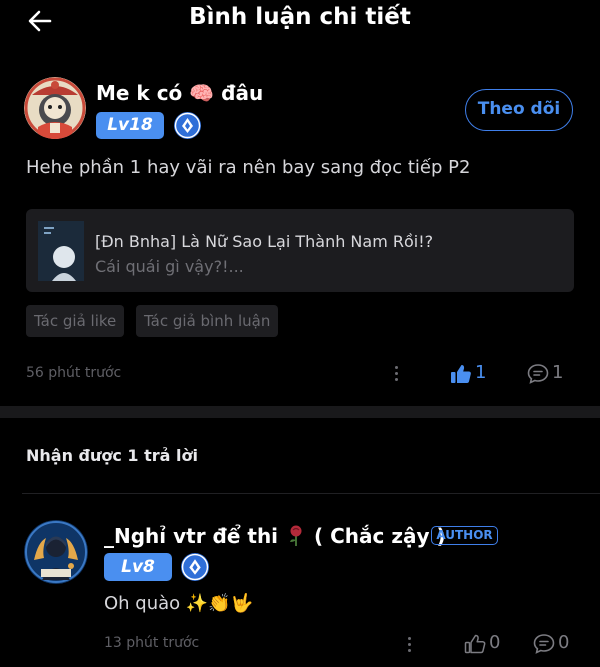  I want to click on reply-text: Oh quào ✨👏🤟, so click(179, 603).